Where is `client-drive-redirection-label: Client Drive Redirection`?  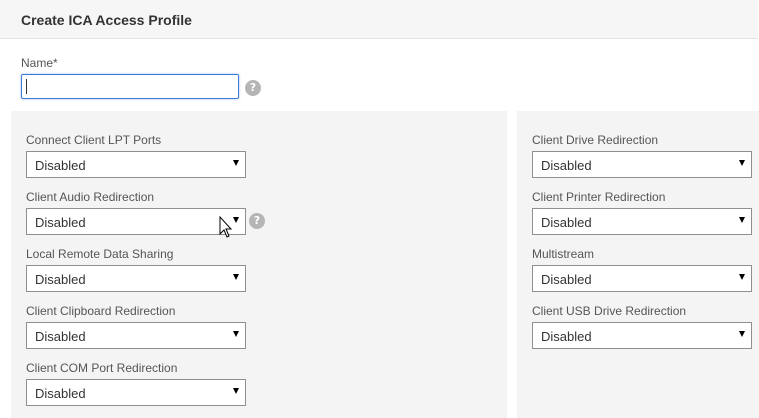
client-drive-redirection-label: Client Drive Redirection is located at coordinates (595, 140).